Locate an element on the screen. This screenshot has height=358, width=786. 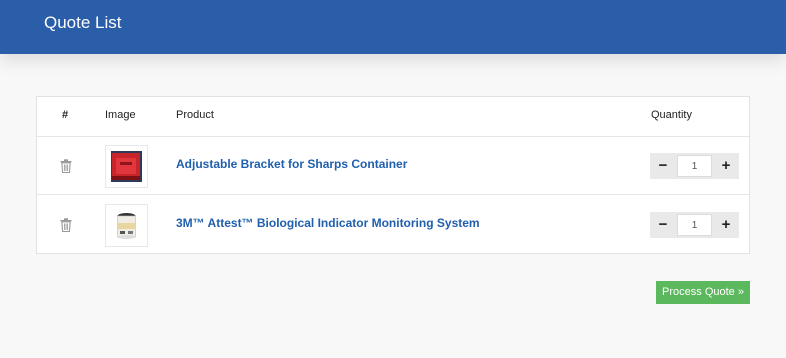
column-header-image: Image is located at coordinates (120, 115).